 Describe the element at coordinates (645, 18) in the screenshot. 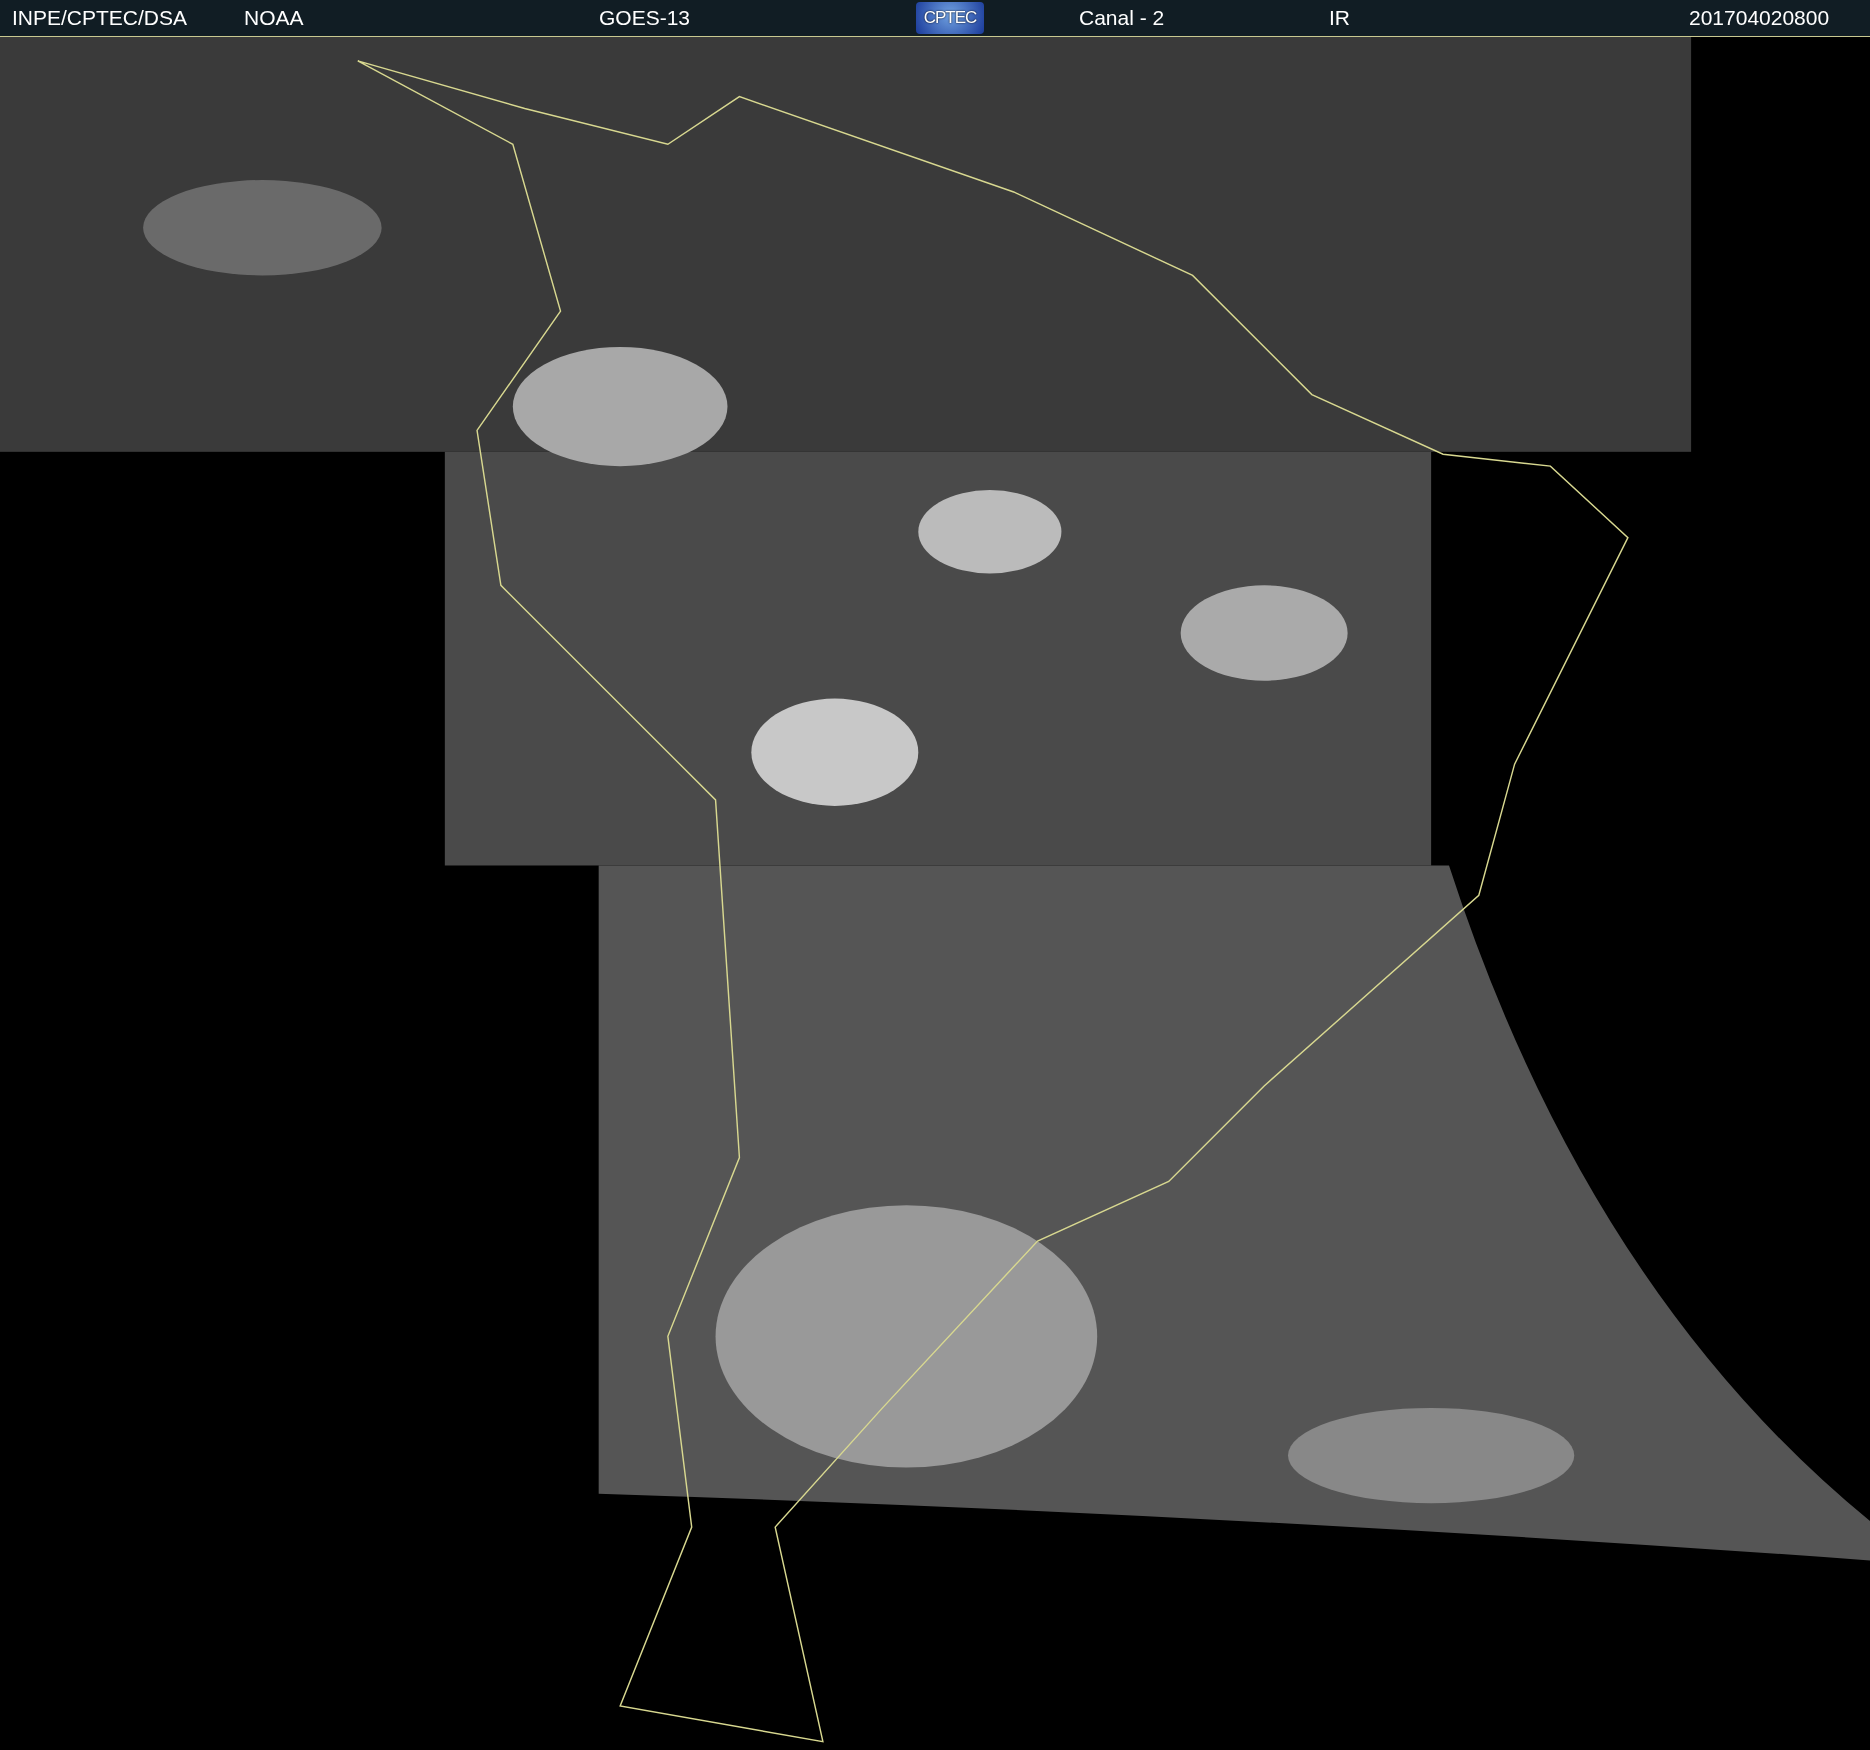

I see `satellite-label: GOES-13` at that location.